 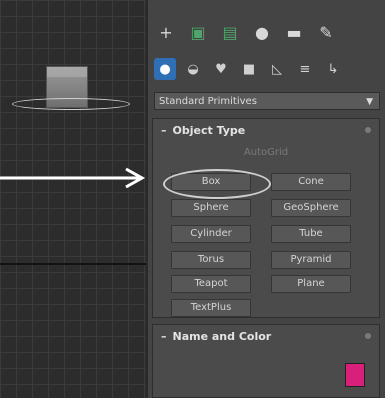 I want to click on viewport-axis-line, so click(x=73, y=264).